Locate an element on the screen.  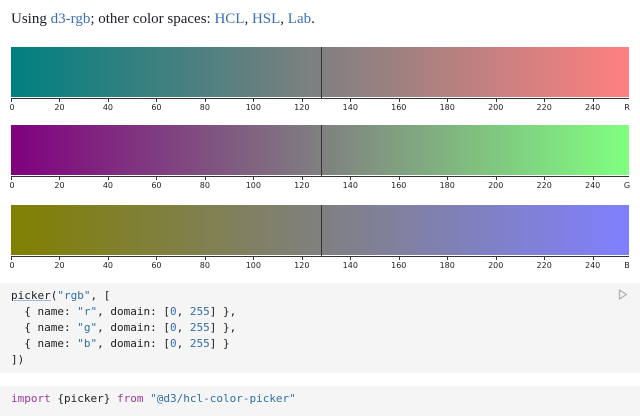
gradient-bar-b is located at coordinates (320, 230).